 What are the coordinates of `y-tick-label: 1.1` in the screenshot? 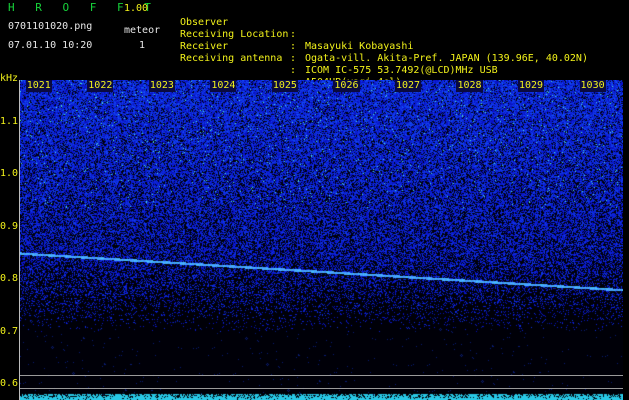 It's located at (9, 121).